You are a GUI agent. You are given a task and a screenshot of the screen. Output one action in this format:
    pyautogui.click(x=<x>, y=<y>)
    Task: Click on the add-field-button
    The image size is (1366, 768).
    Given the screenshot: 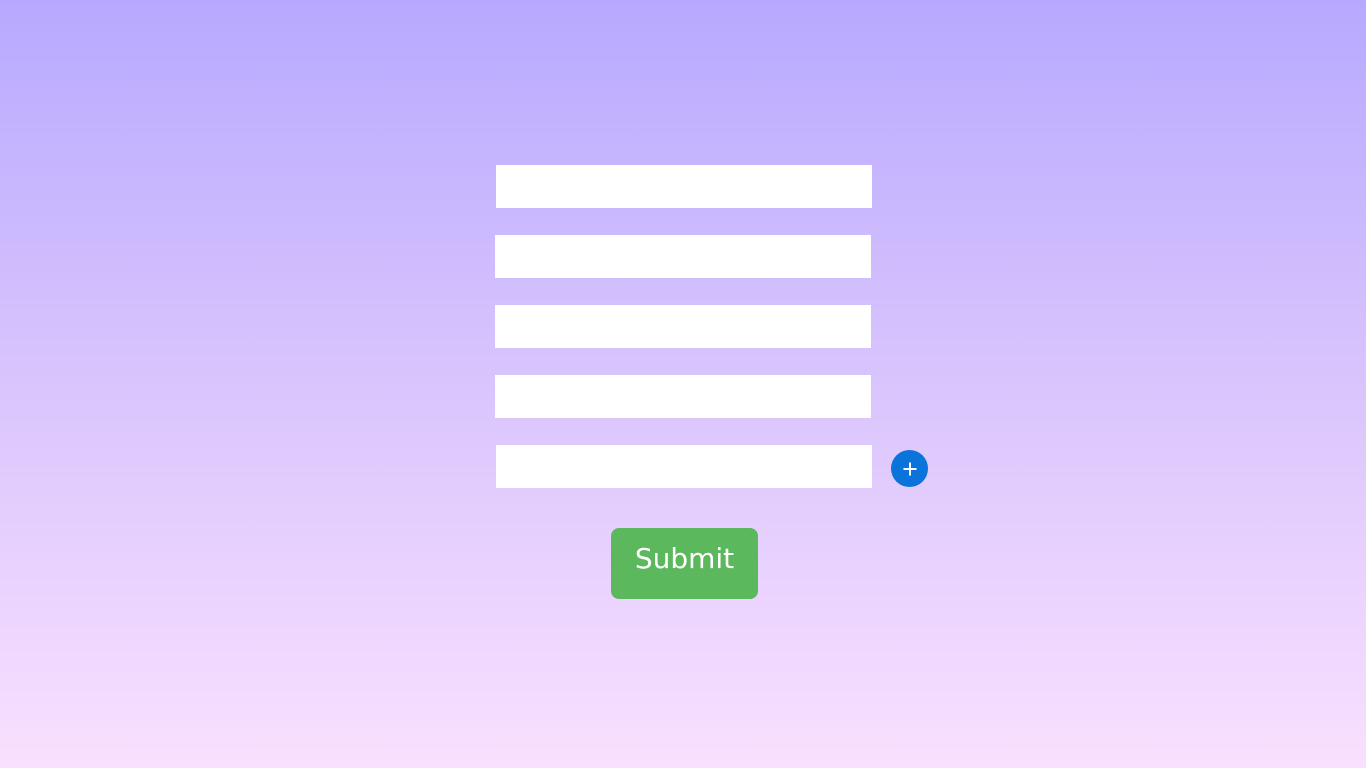 What is the action you would take?
    pyautogui.click(x=909, y=468)
    